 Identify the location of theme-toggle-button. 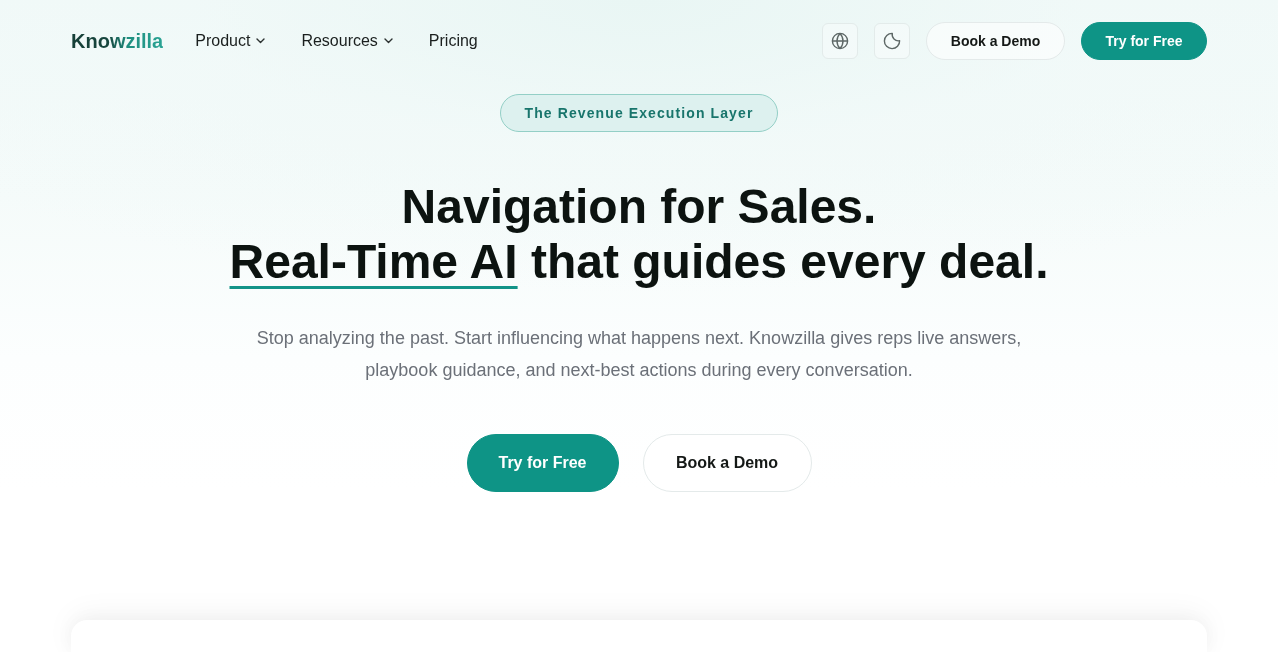
(892, 41).